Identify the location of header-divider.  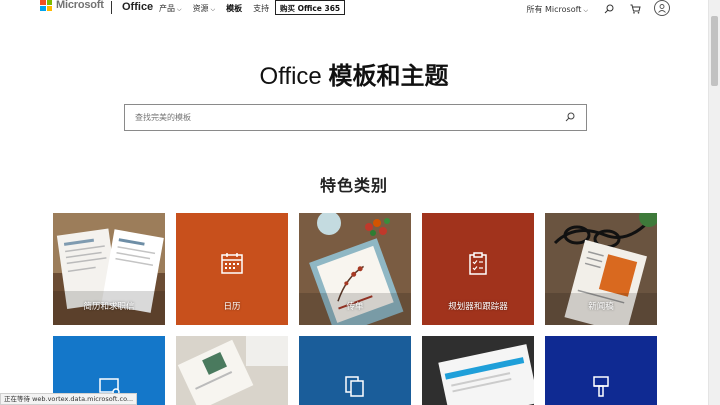
(111, 7).